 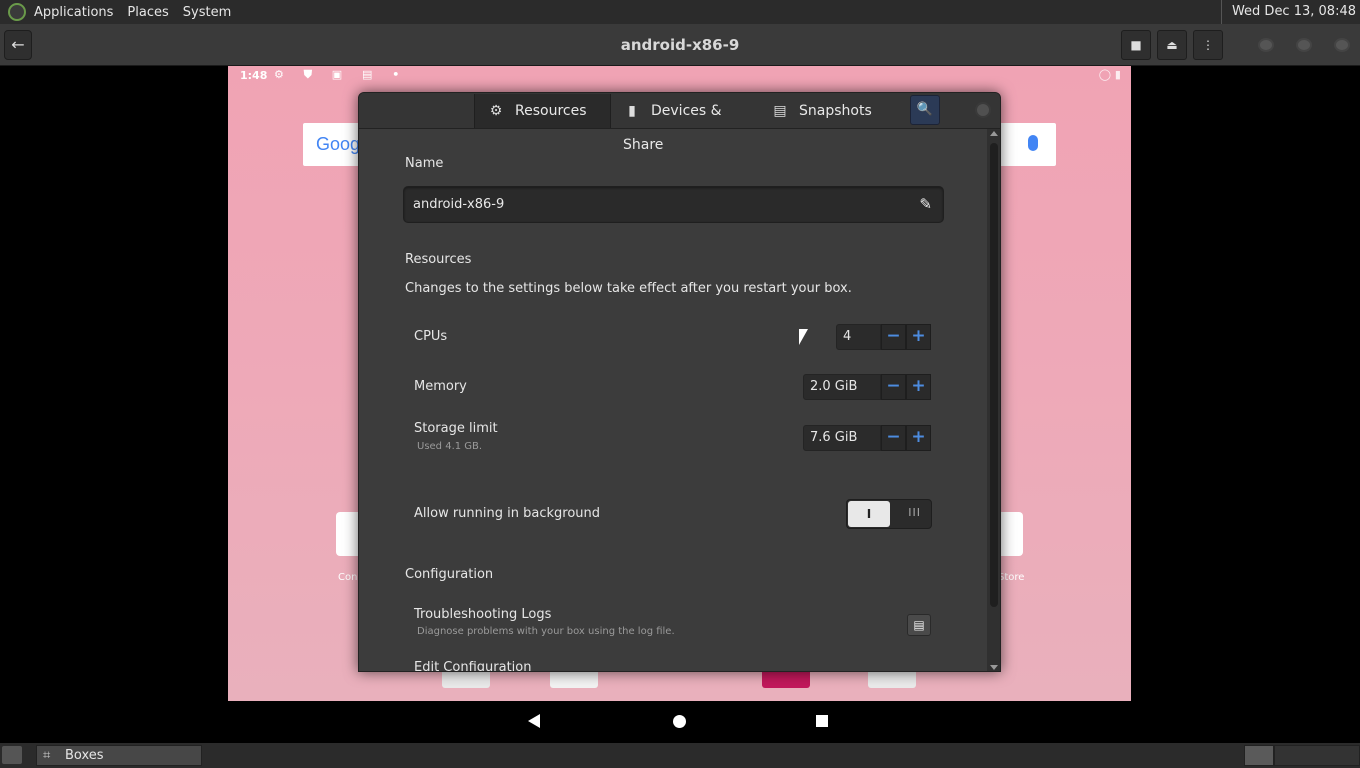 I want to click on storage-increase-button: +, so click(x=918, y=438).